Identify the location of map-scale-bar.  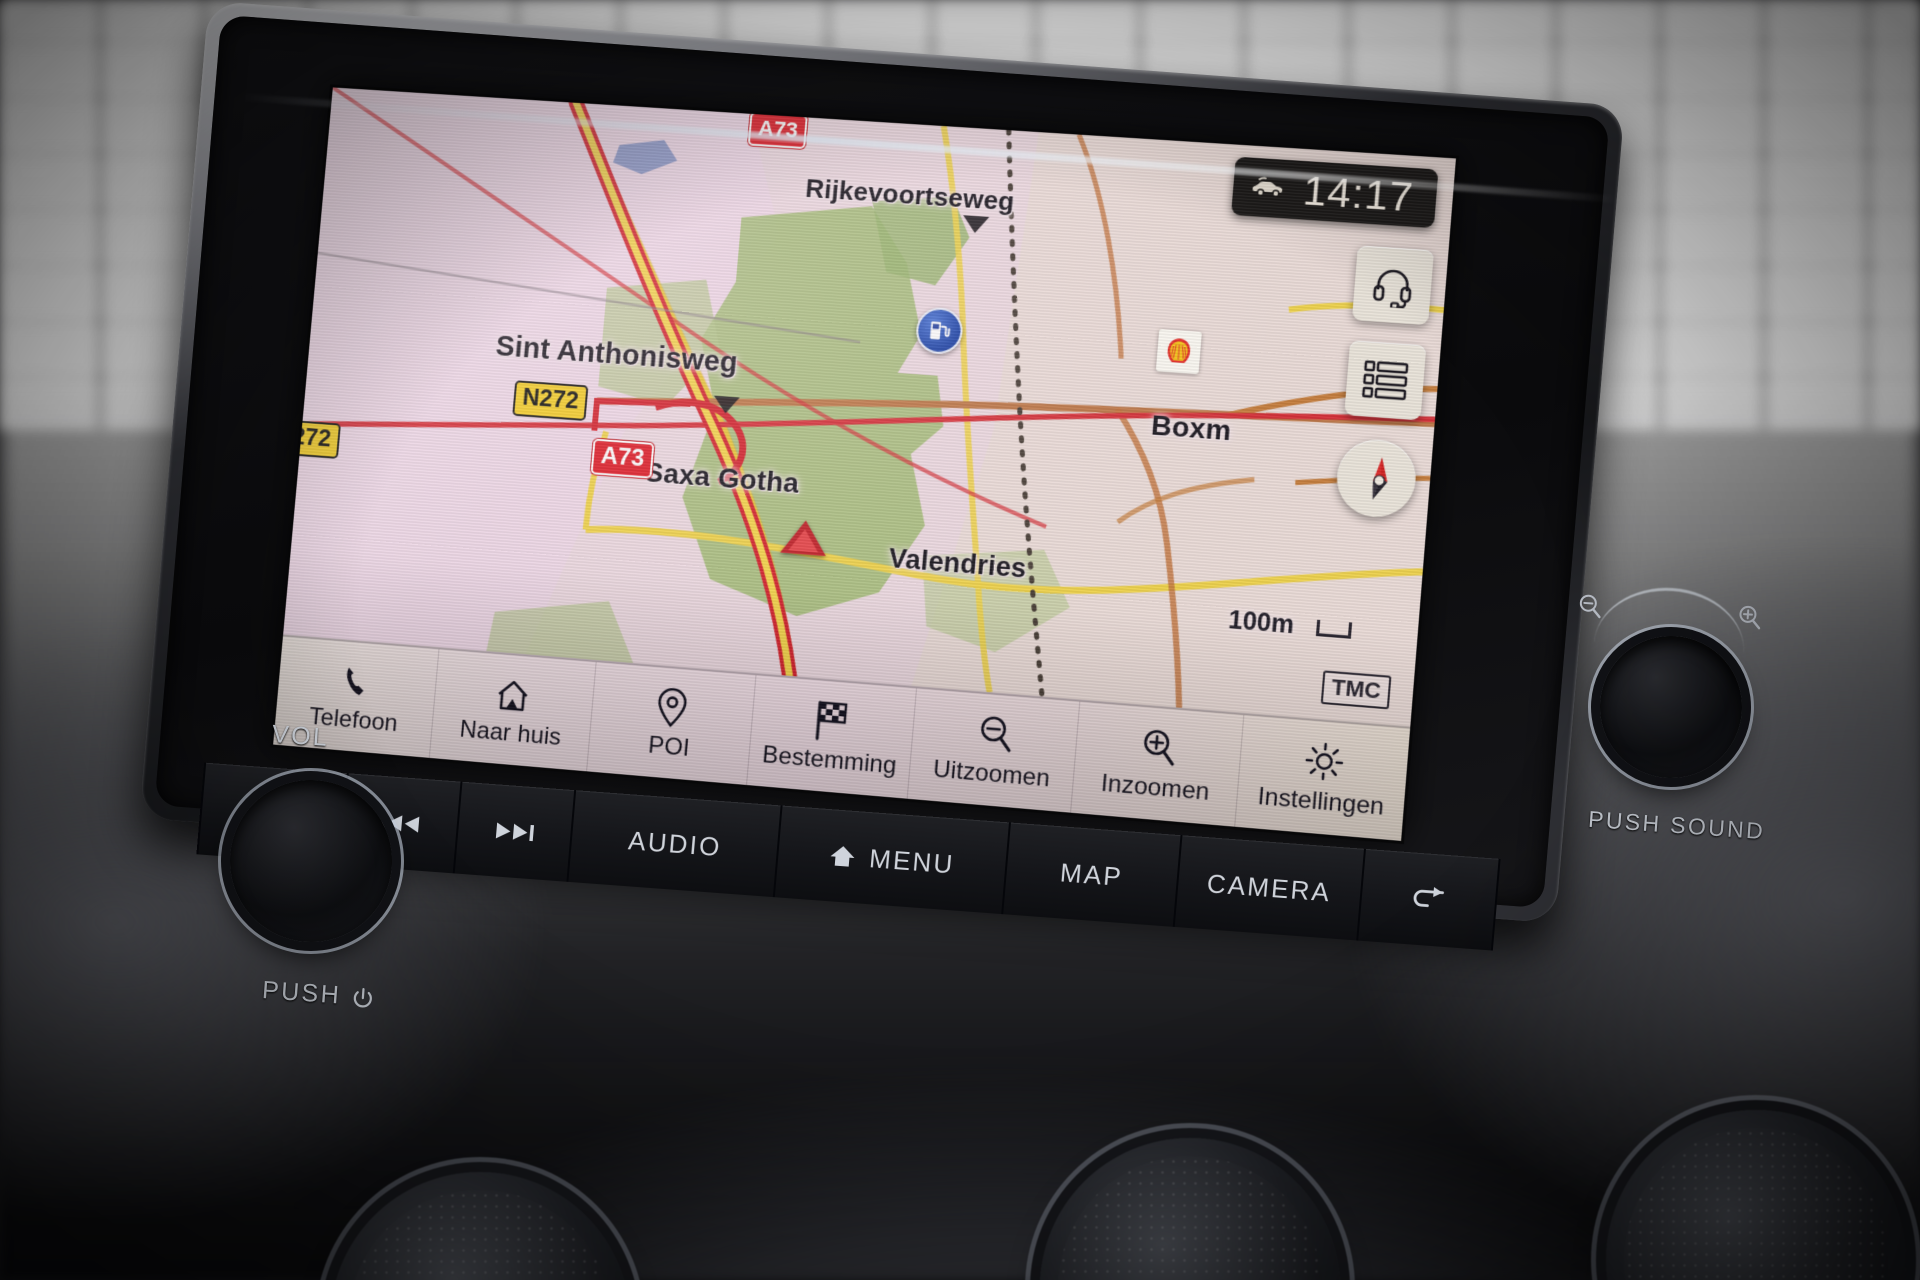
(1334, 629).